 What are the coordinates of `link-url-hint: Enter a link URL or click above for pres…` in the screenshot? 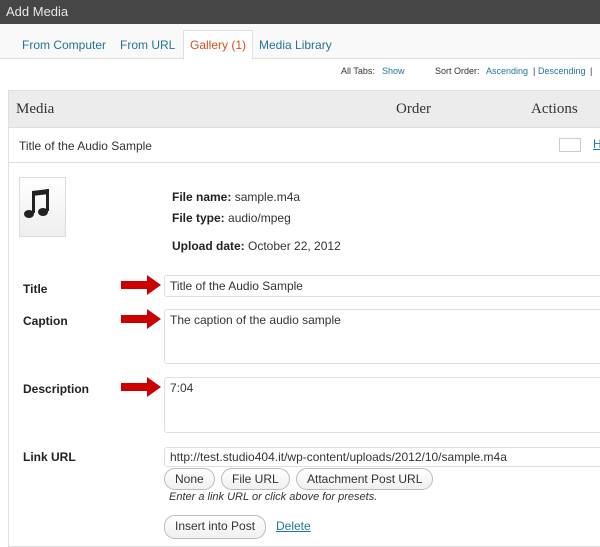 It's located at (273, 497).